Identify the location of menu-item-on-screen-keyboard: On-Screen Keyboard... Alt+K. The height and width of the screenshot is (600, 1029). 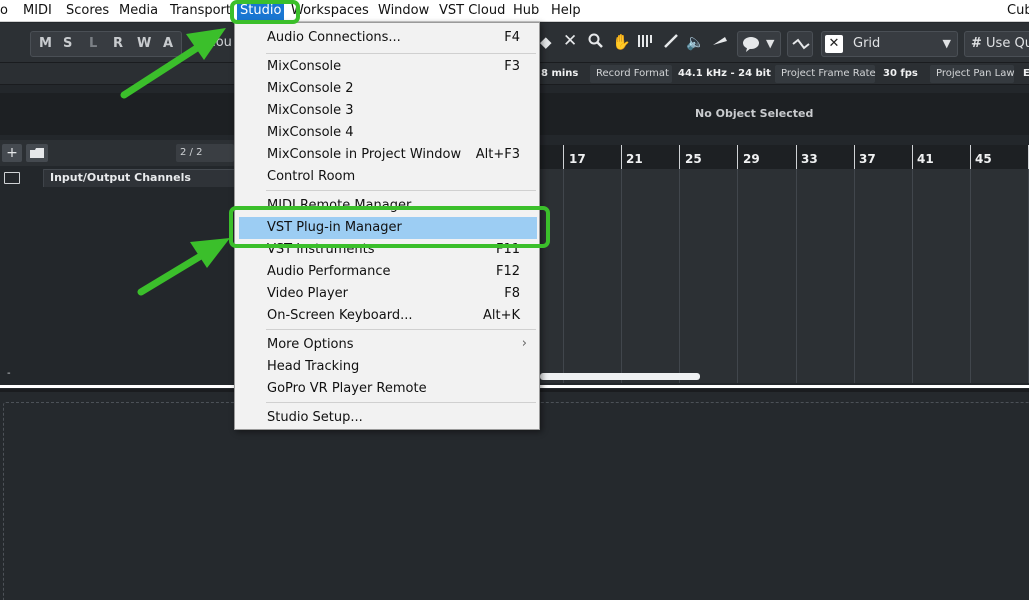
(387, 316).